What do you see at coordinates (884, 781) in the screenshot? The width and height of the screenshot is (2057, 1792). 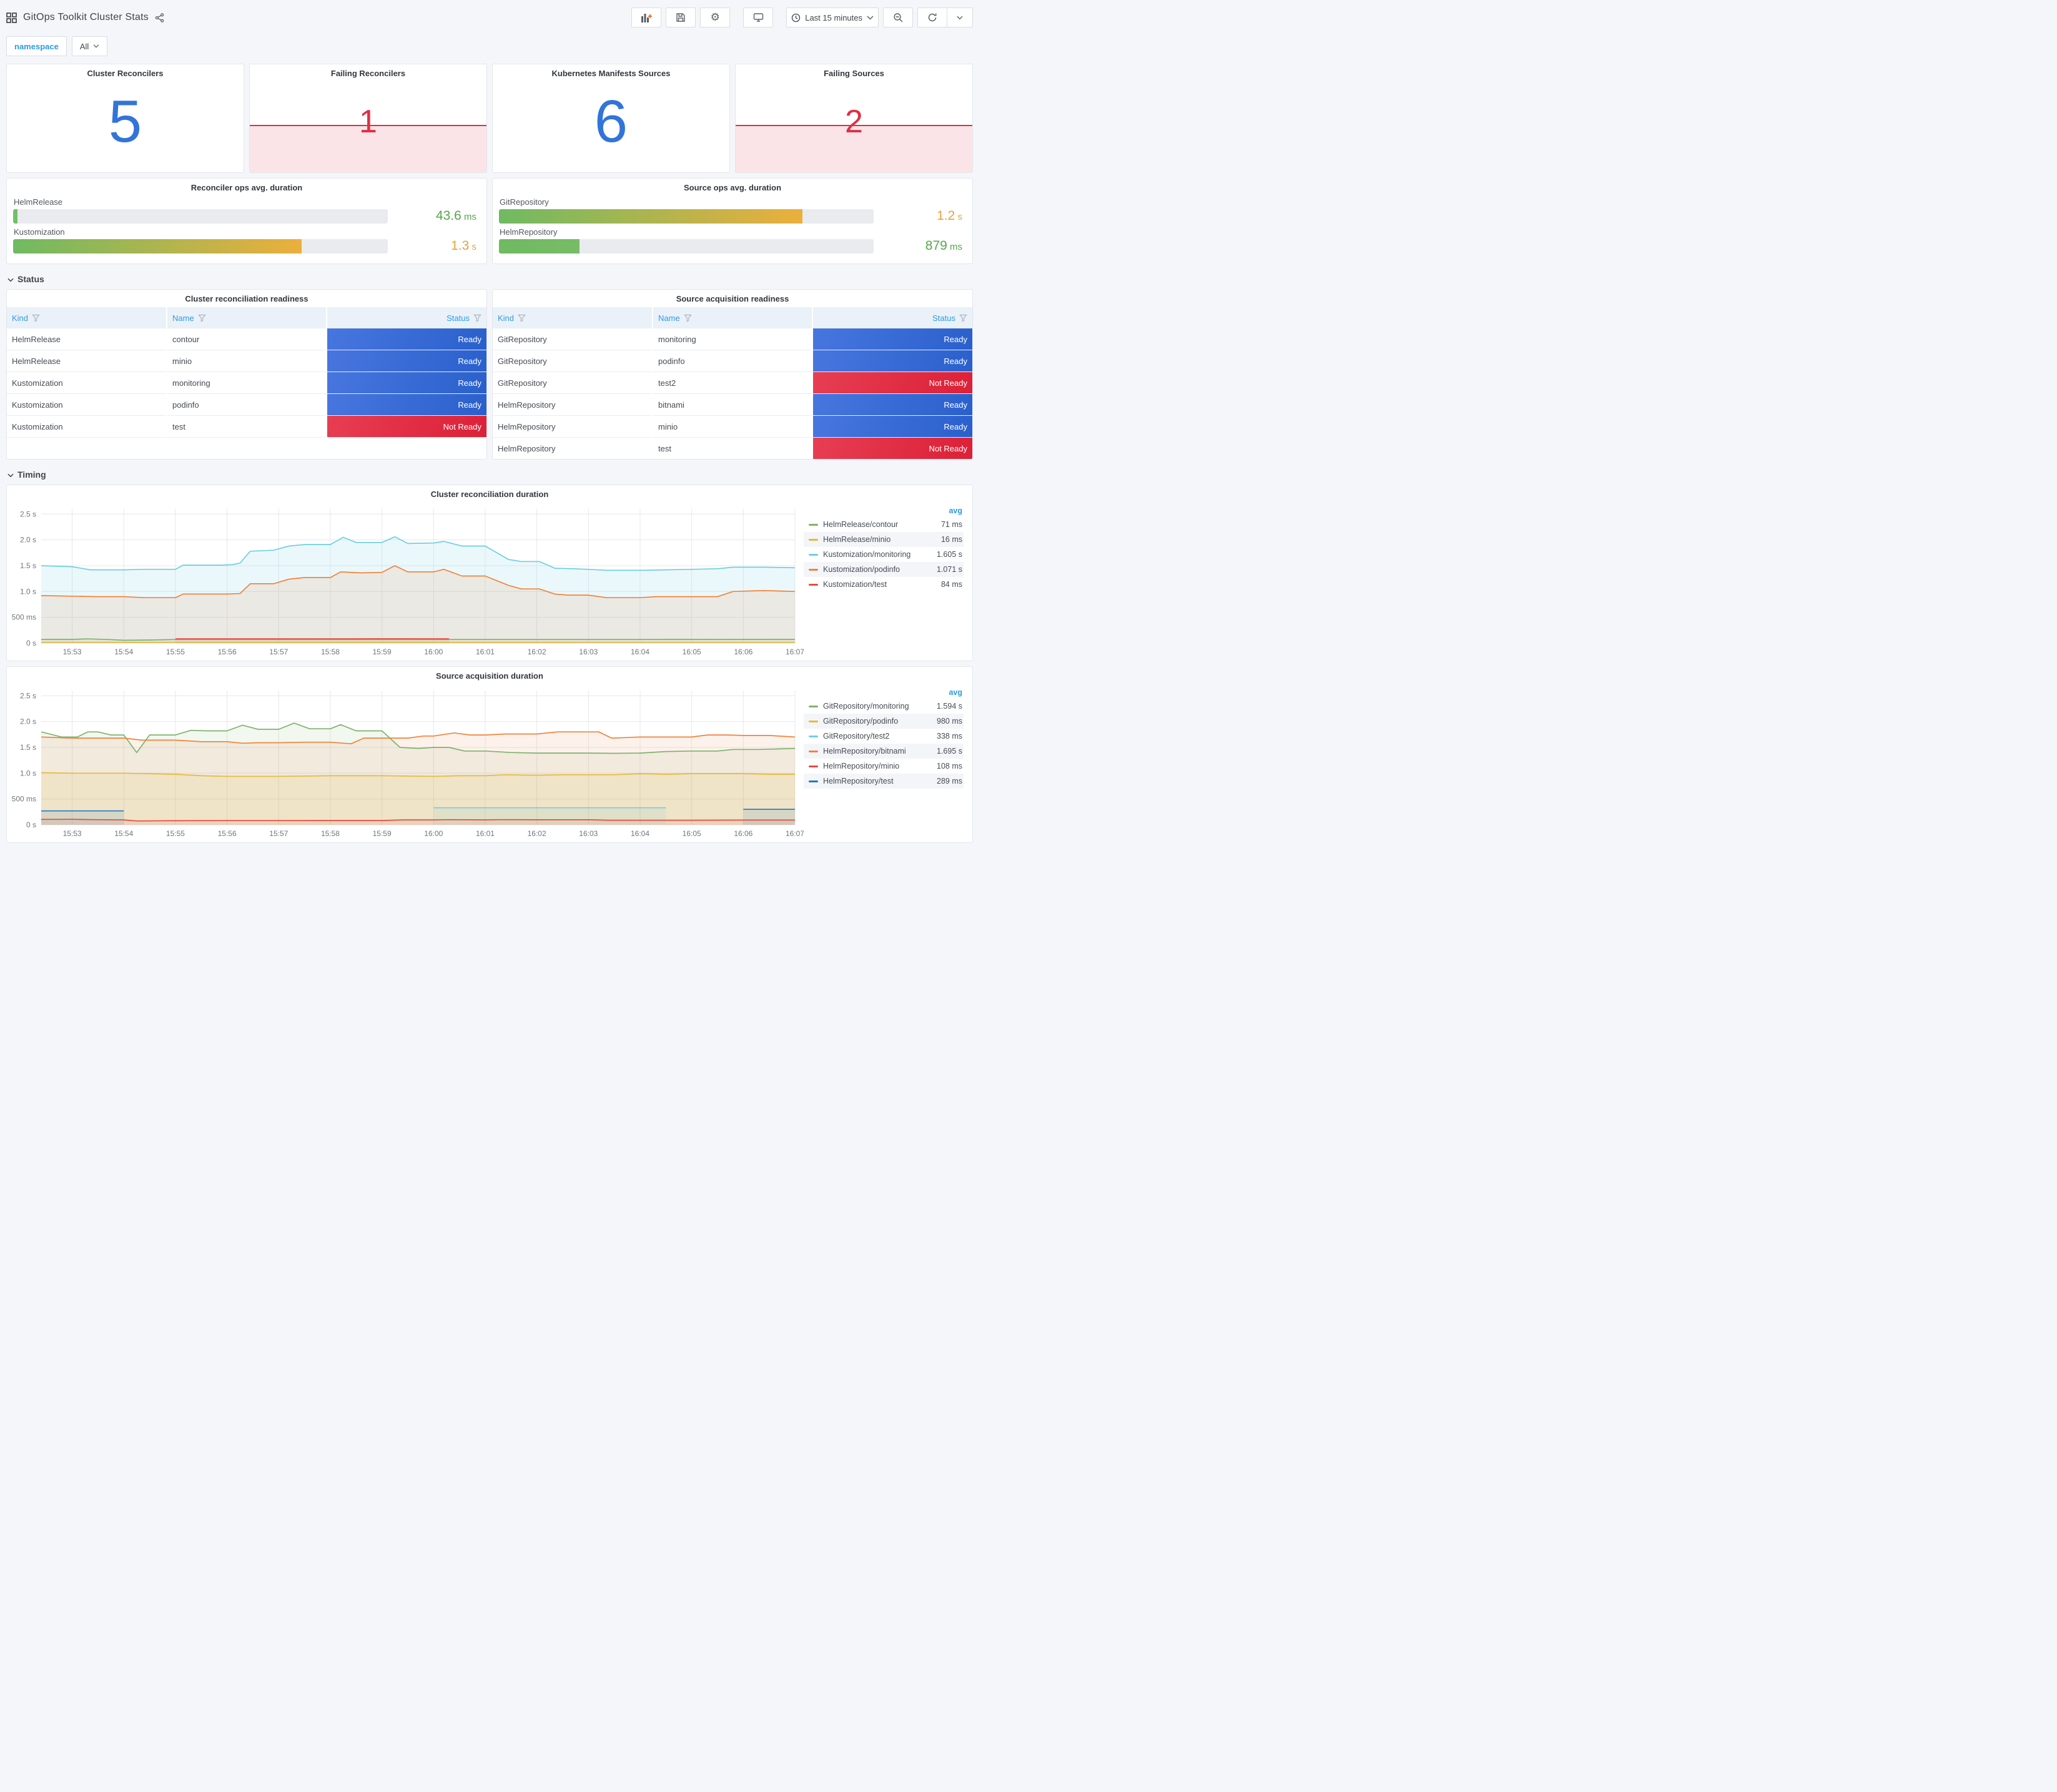 I see `legend-item: HelmRepository/test 289 ms` at bounding box center [884, 781].